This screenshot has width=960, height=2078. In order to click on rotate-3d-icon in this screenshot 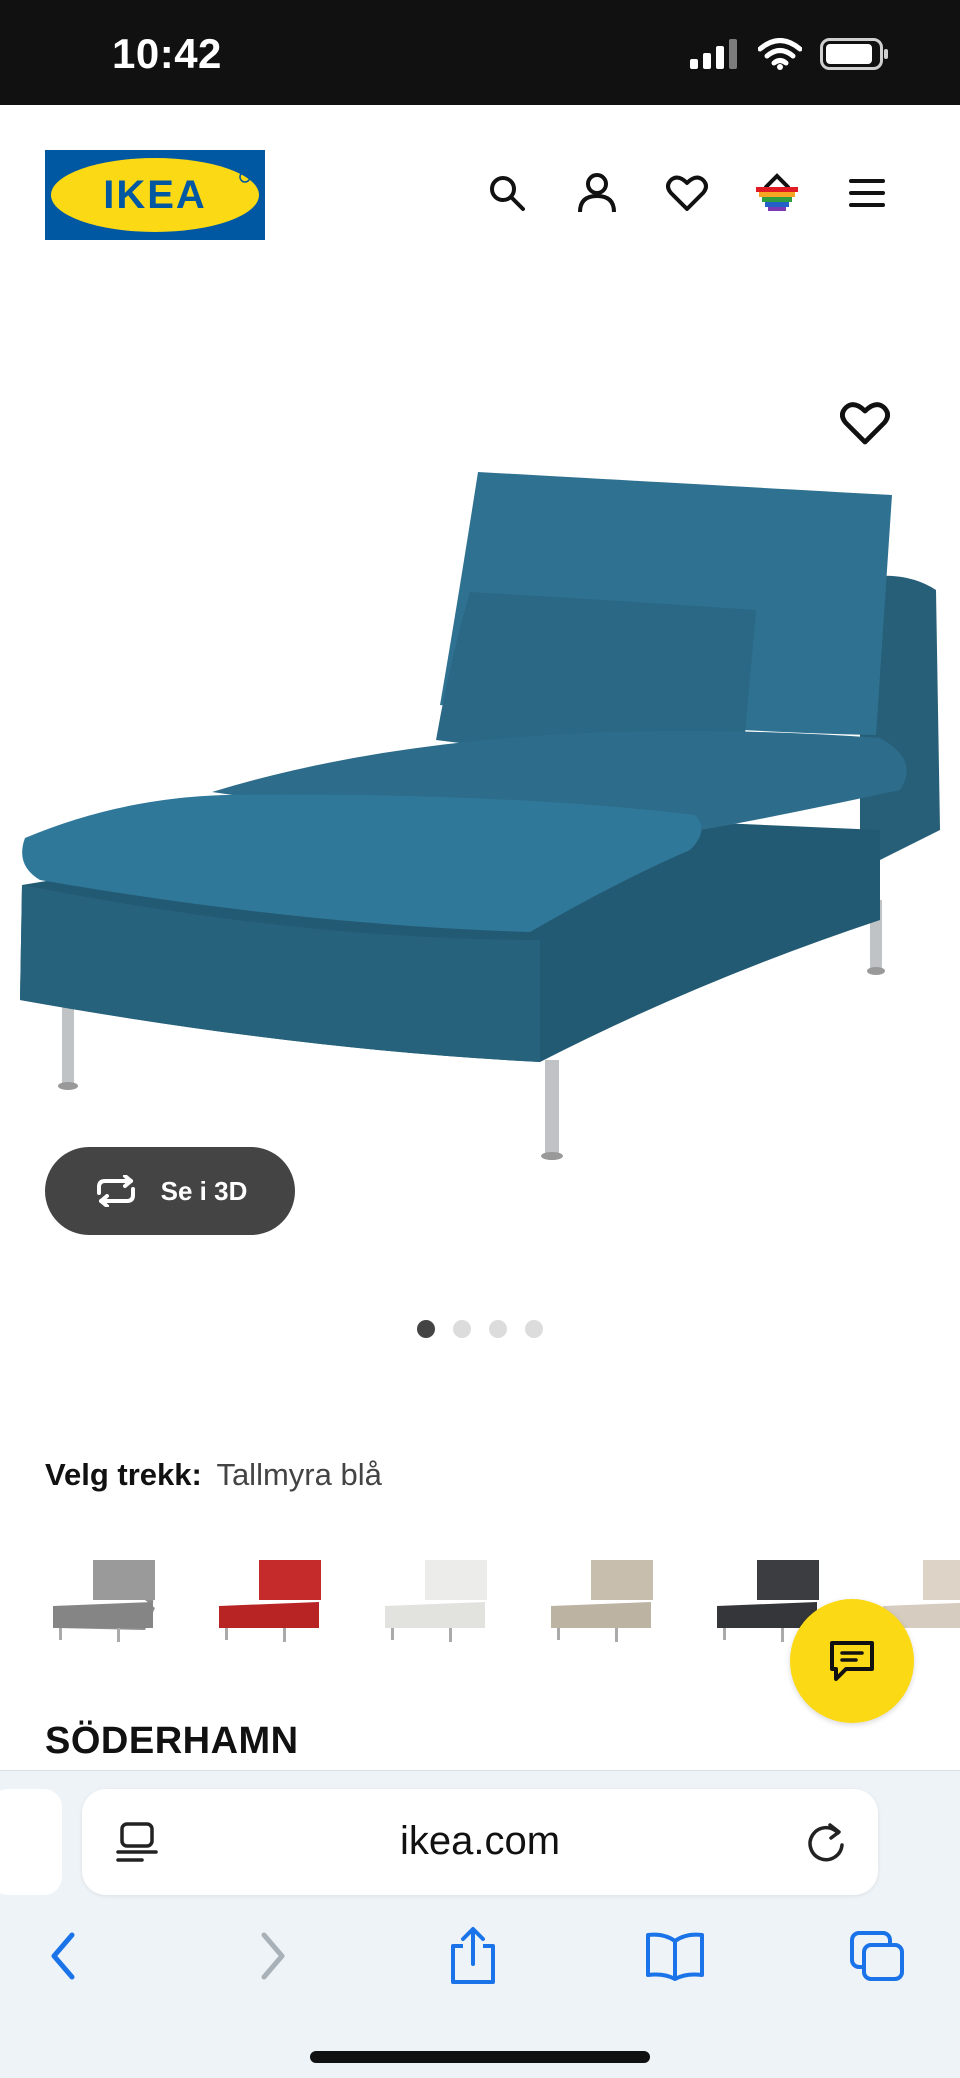, I will do `click(115, 1191)`.